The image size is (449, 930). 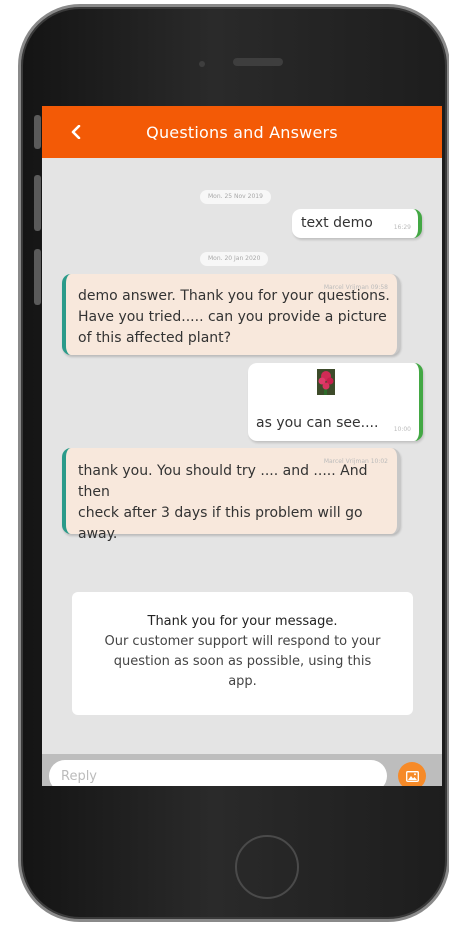 I want to click on page-title: Questions and Answers, so click(x=242, y=132).